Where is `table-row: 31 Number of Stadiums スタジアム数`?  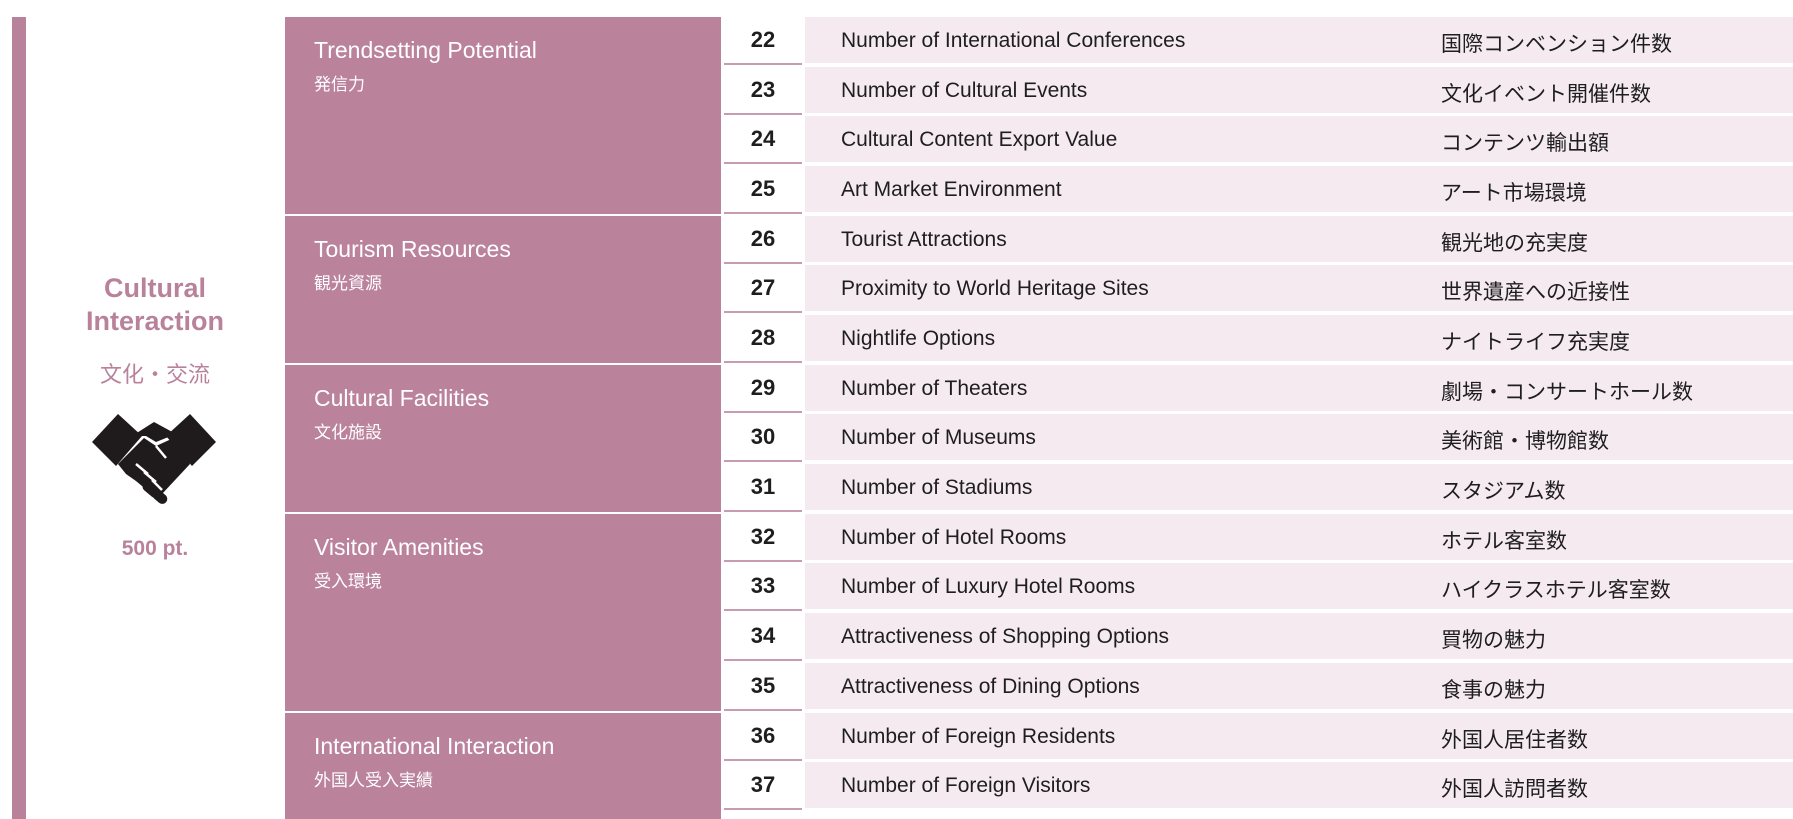
table-row: 31 Number of Stadiums スタジアム数 is located at coordinates (1258, 488).